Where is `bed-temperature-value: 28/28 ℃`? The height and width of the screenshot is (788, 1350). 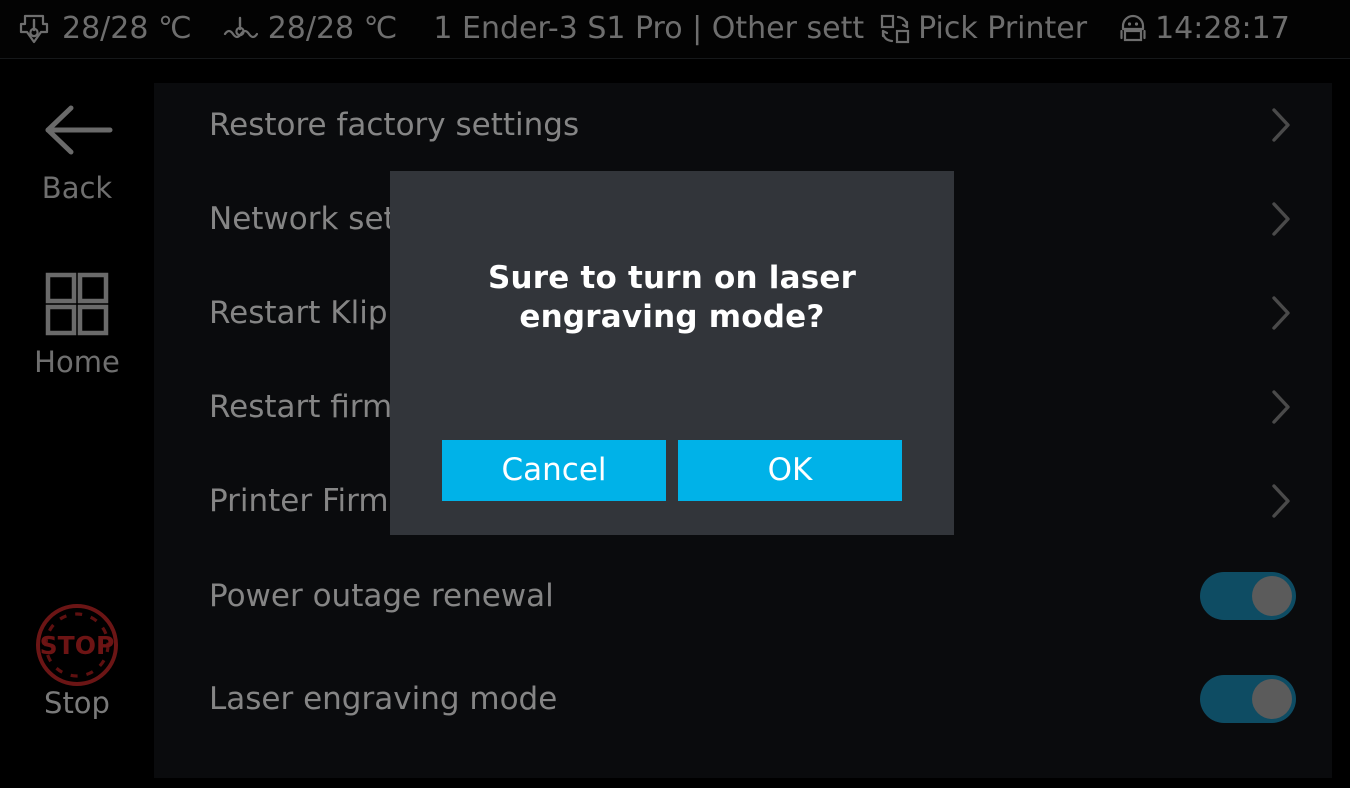
bed-temperature-value: 28/28 ℃ is located at coordinates (332, 28).